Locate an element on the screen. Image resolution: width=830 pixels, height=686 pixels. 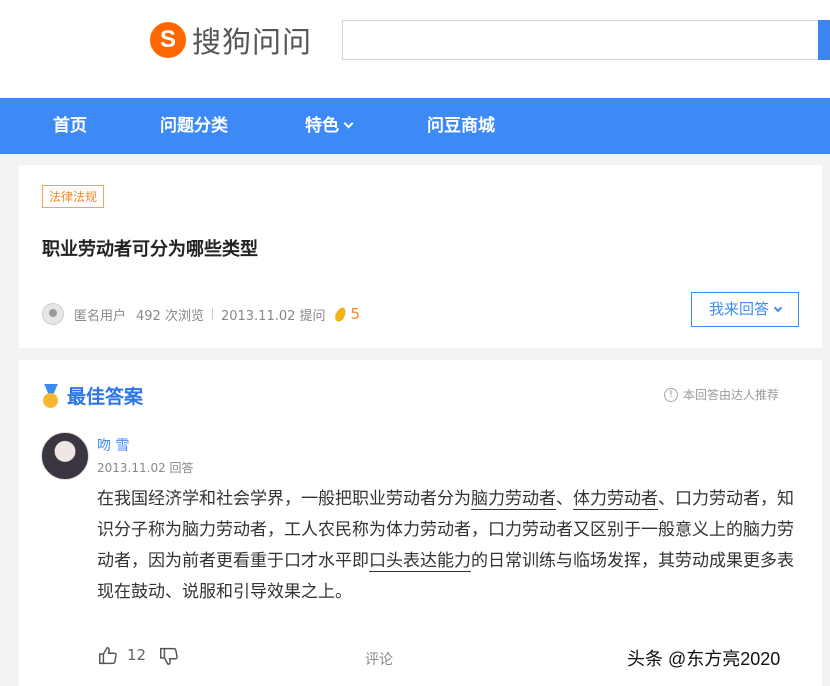
sogou-logo-icon: S is located at coordinates (168, 40).